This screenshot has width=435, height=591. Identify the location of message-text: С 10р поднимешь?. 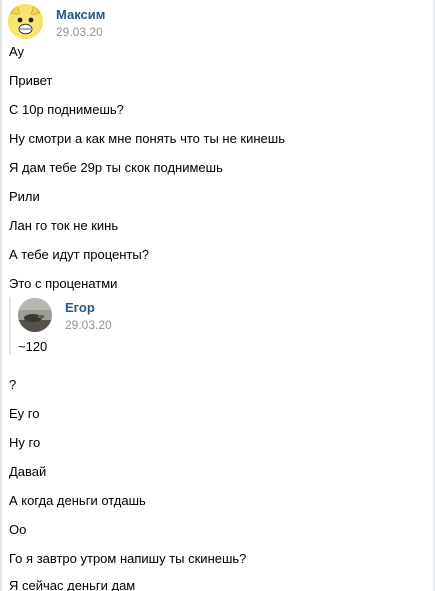
(66, 109).